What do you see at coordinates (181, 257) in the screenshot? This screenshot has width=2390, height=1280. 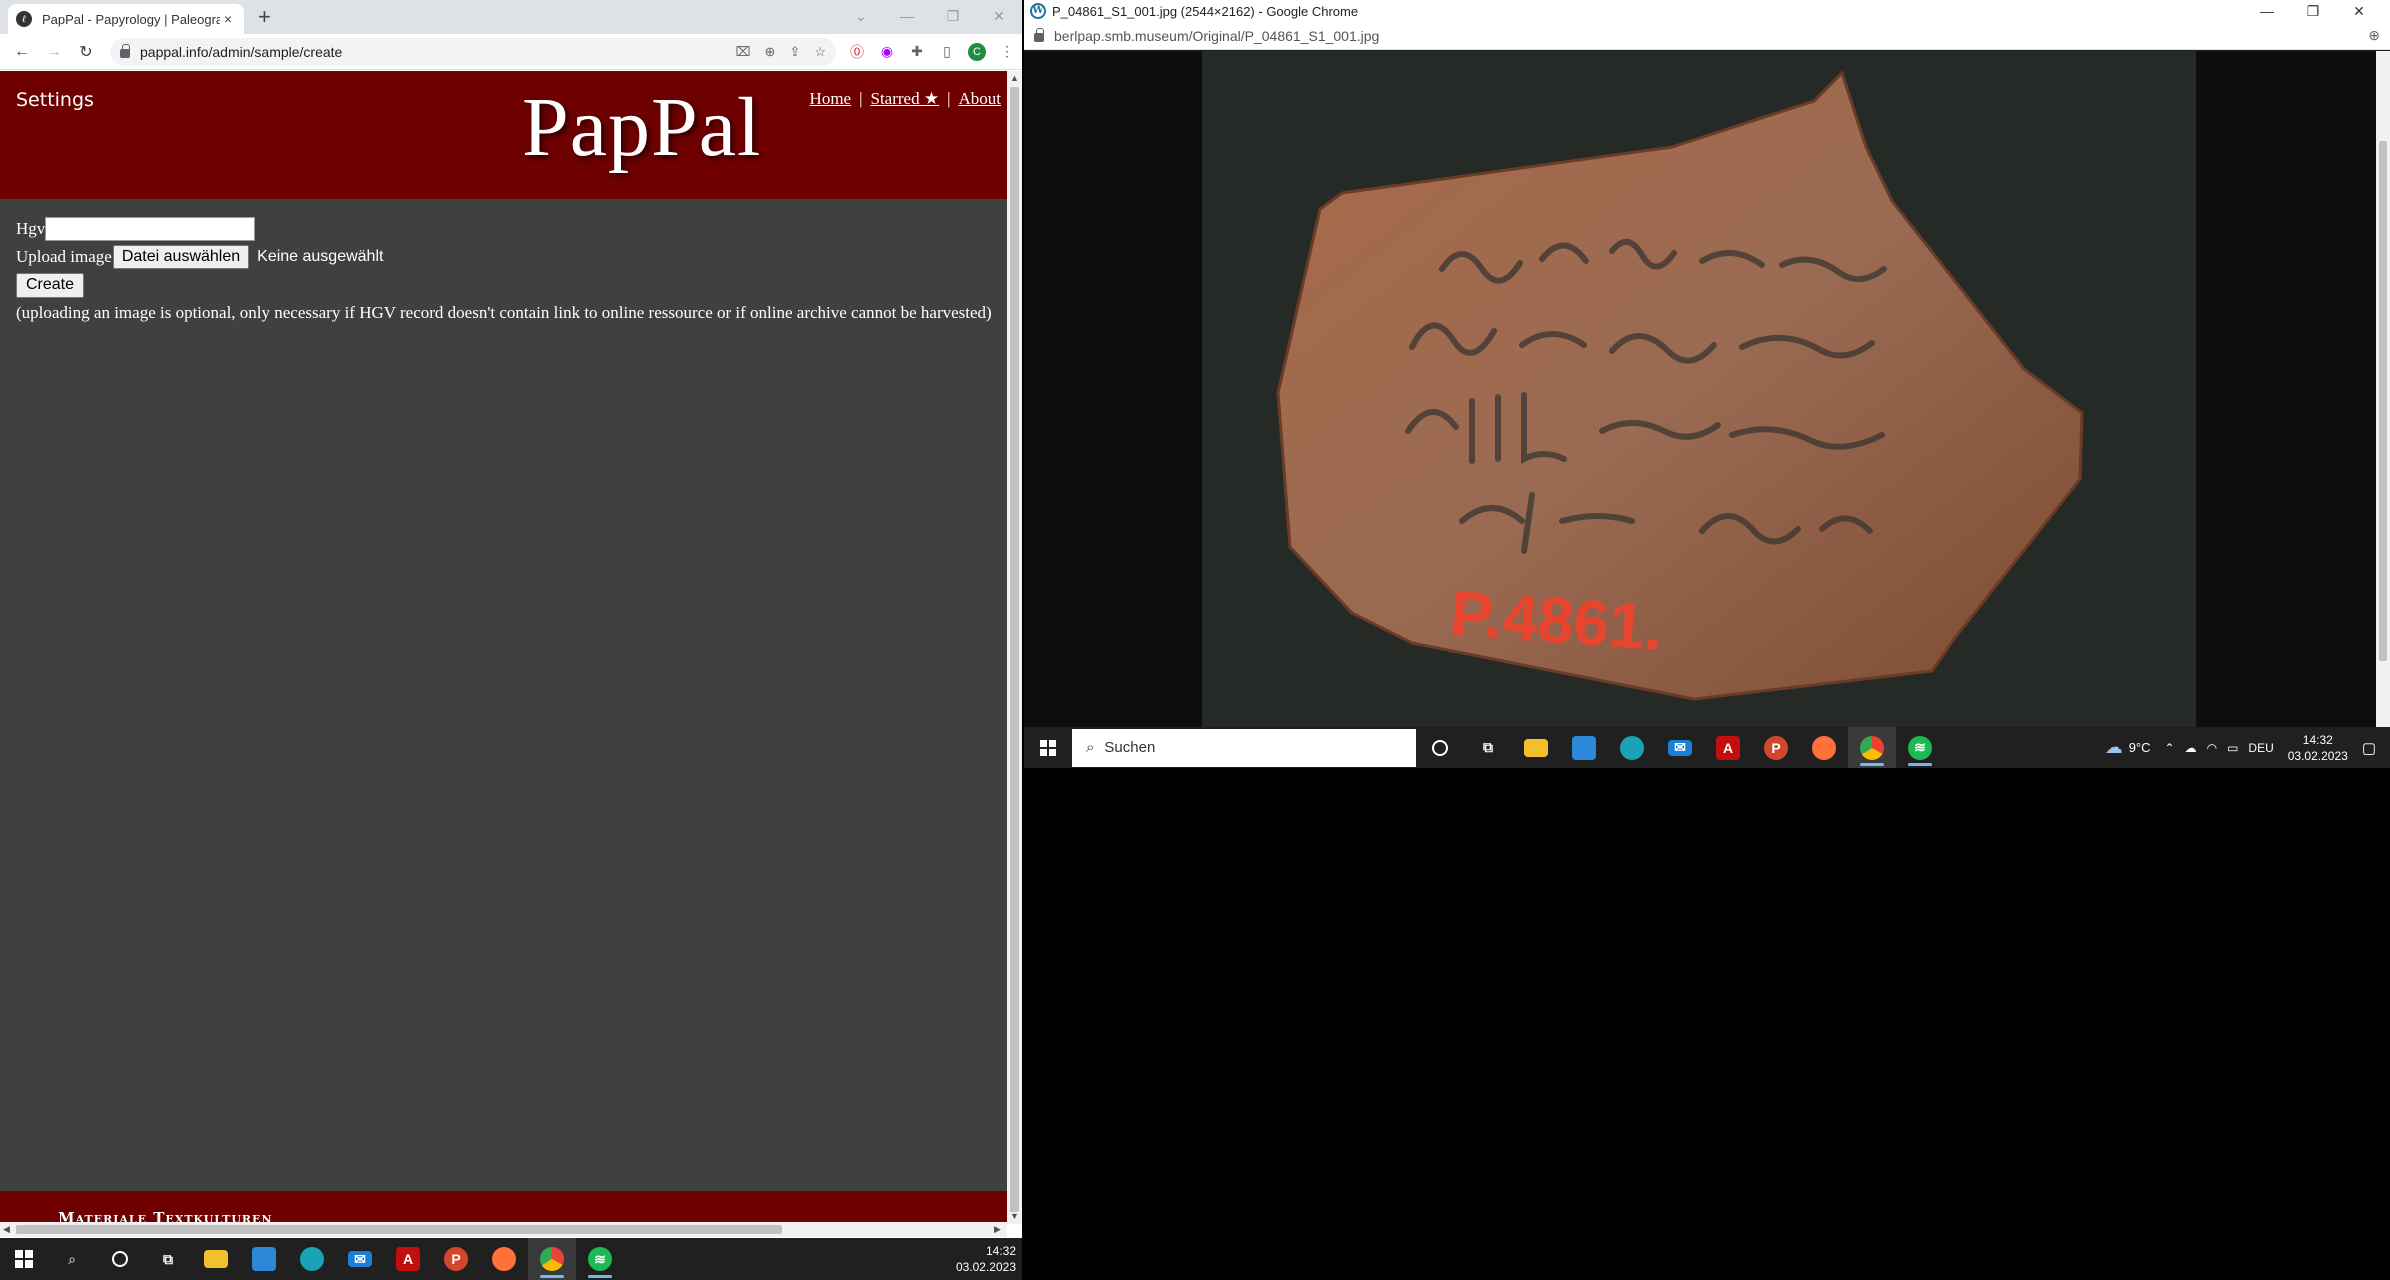 I see `choose-file-button: Datei auswählen` at bounding box center [181, 257].